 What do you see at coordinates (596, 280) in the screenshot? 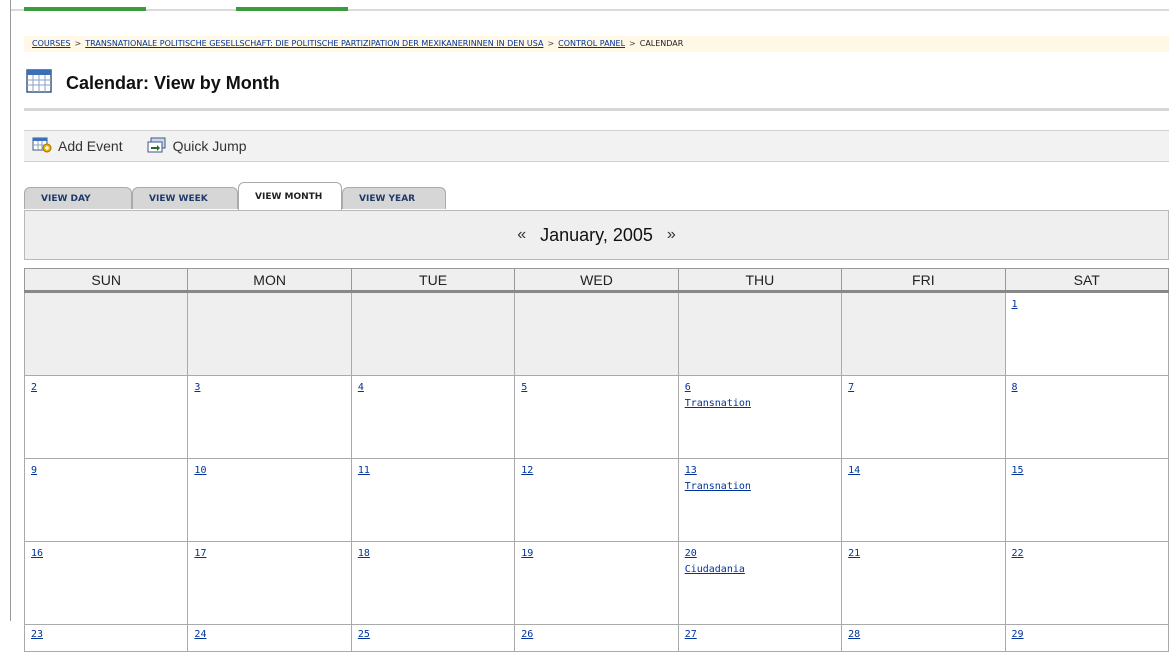
I see `weekday-header: WED` at bounding box center [596, 280].